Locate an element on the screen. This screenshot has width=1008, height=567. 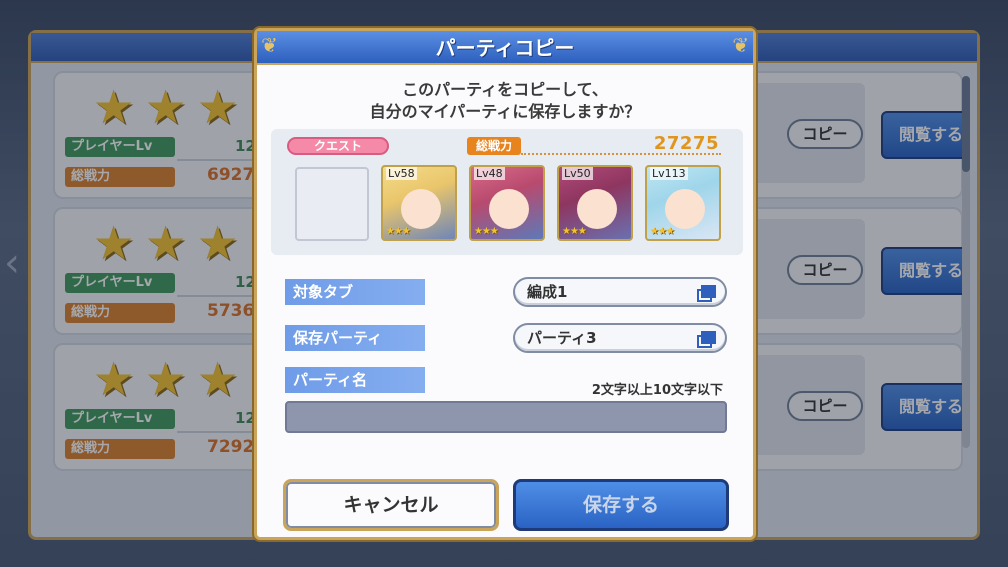
target-tab-select: 編成1 is located at coordinates (620, 292).